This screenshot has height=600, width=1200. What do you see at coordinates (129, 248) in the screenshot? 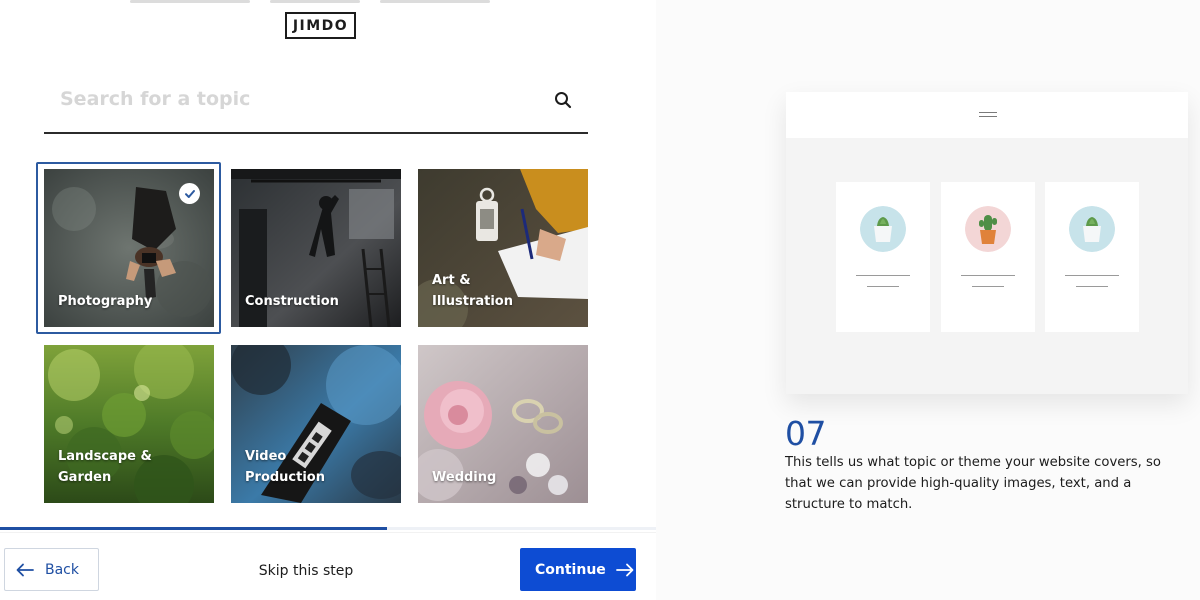
I see `topic-tile-photography: Photography` at bounding box center [129, 248].